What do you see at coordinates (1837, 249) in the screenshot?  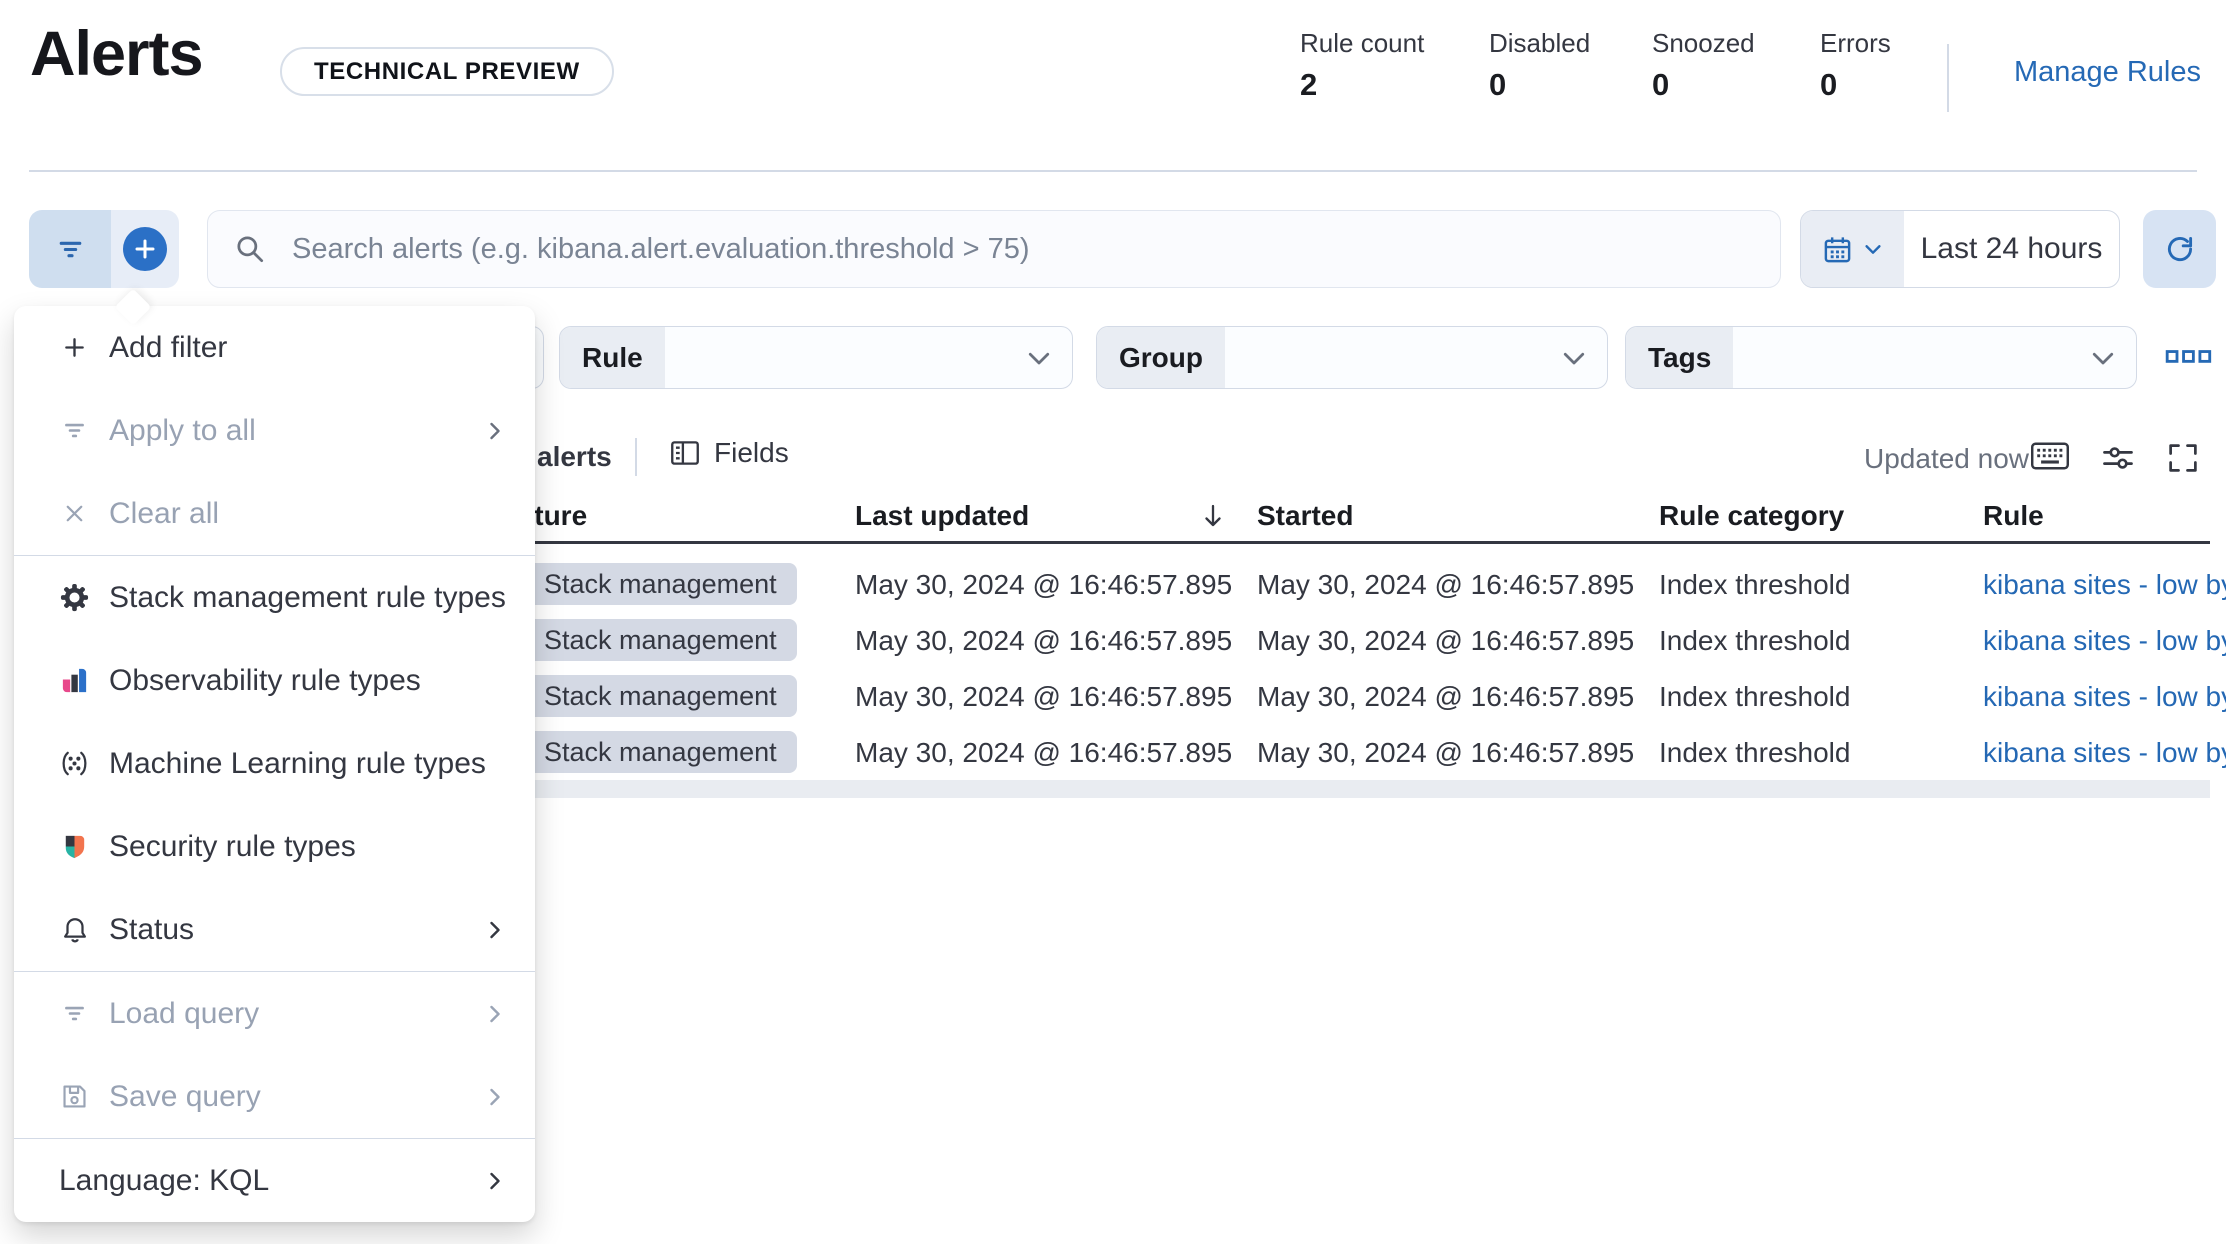 I see `calendar-icon` at bounding box center [1837, 249].